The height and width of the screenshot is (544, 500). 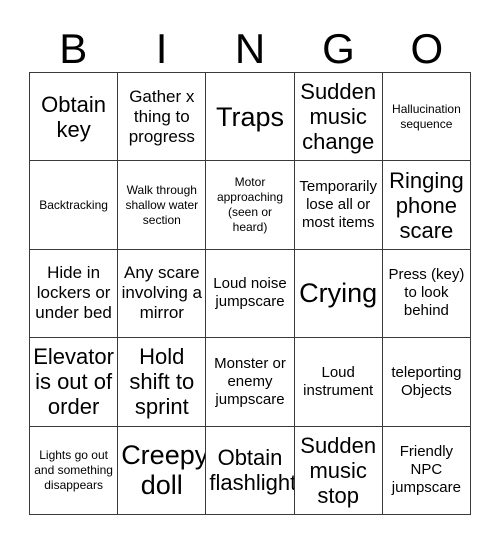 I want to click on bingo-cell-r5c3: Obtain flashlight, so click(x=250, y=470).